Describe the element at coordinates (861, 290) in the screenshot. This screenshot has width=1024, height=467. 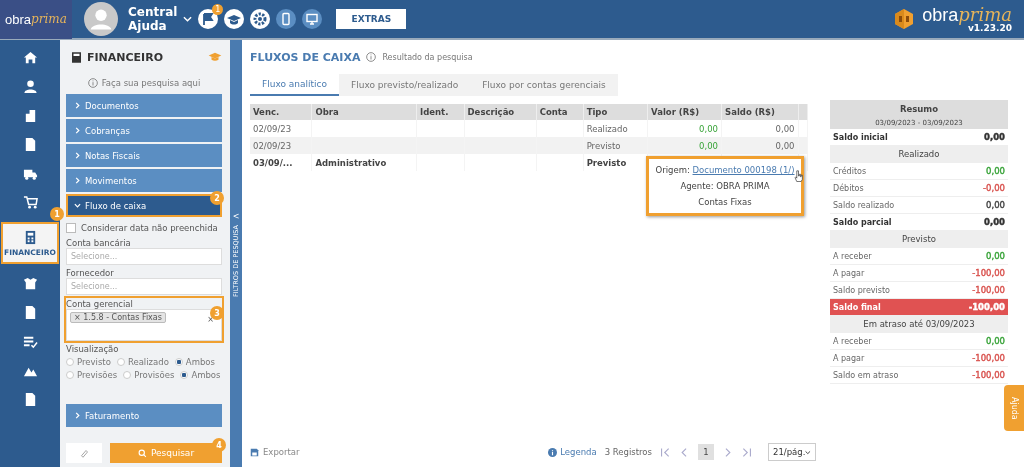
I see `summary-label: Saldo previsto` at that location.